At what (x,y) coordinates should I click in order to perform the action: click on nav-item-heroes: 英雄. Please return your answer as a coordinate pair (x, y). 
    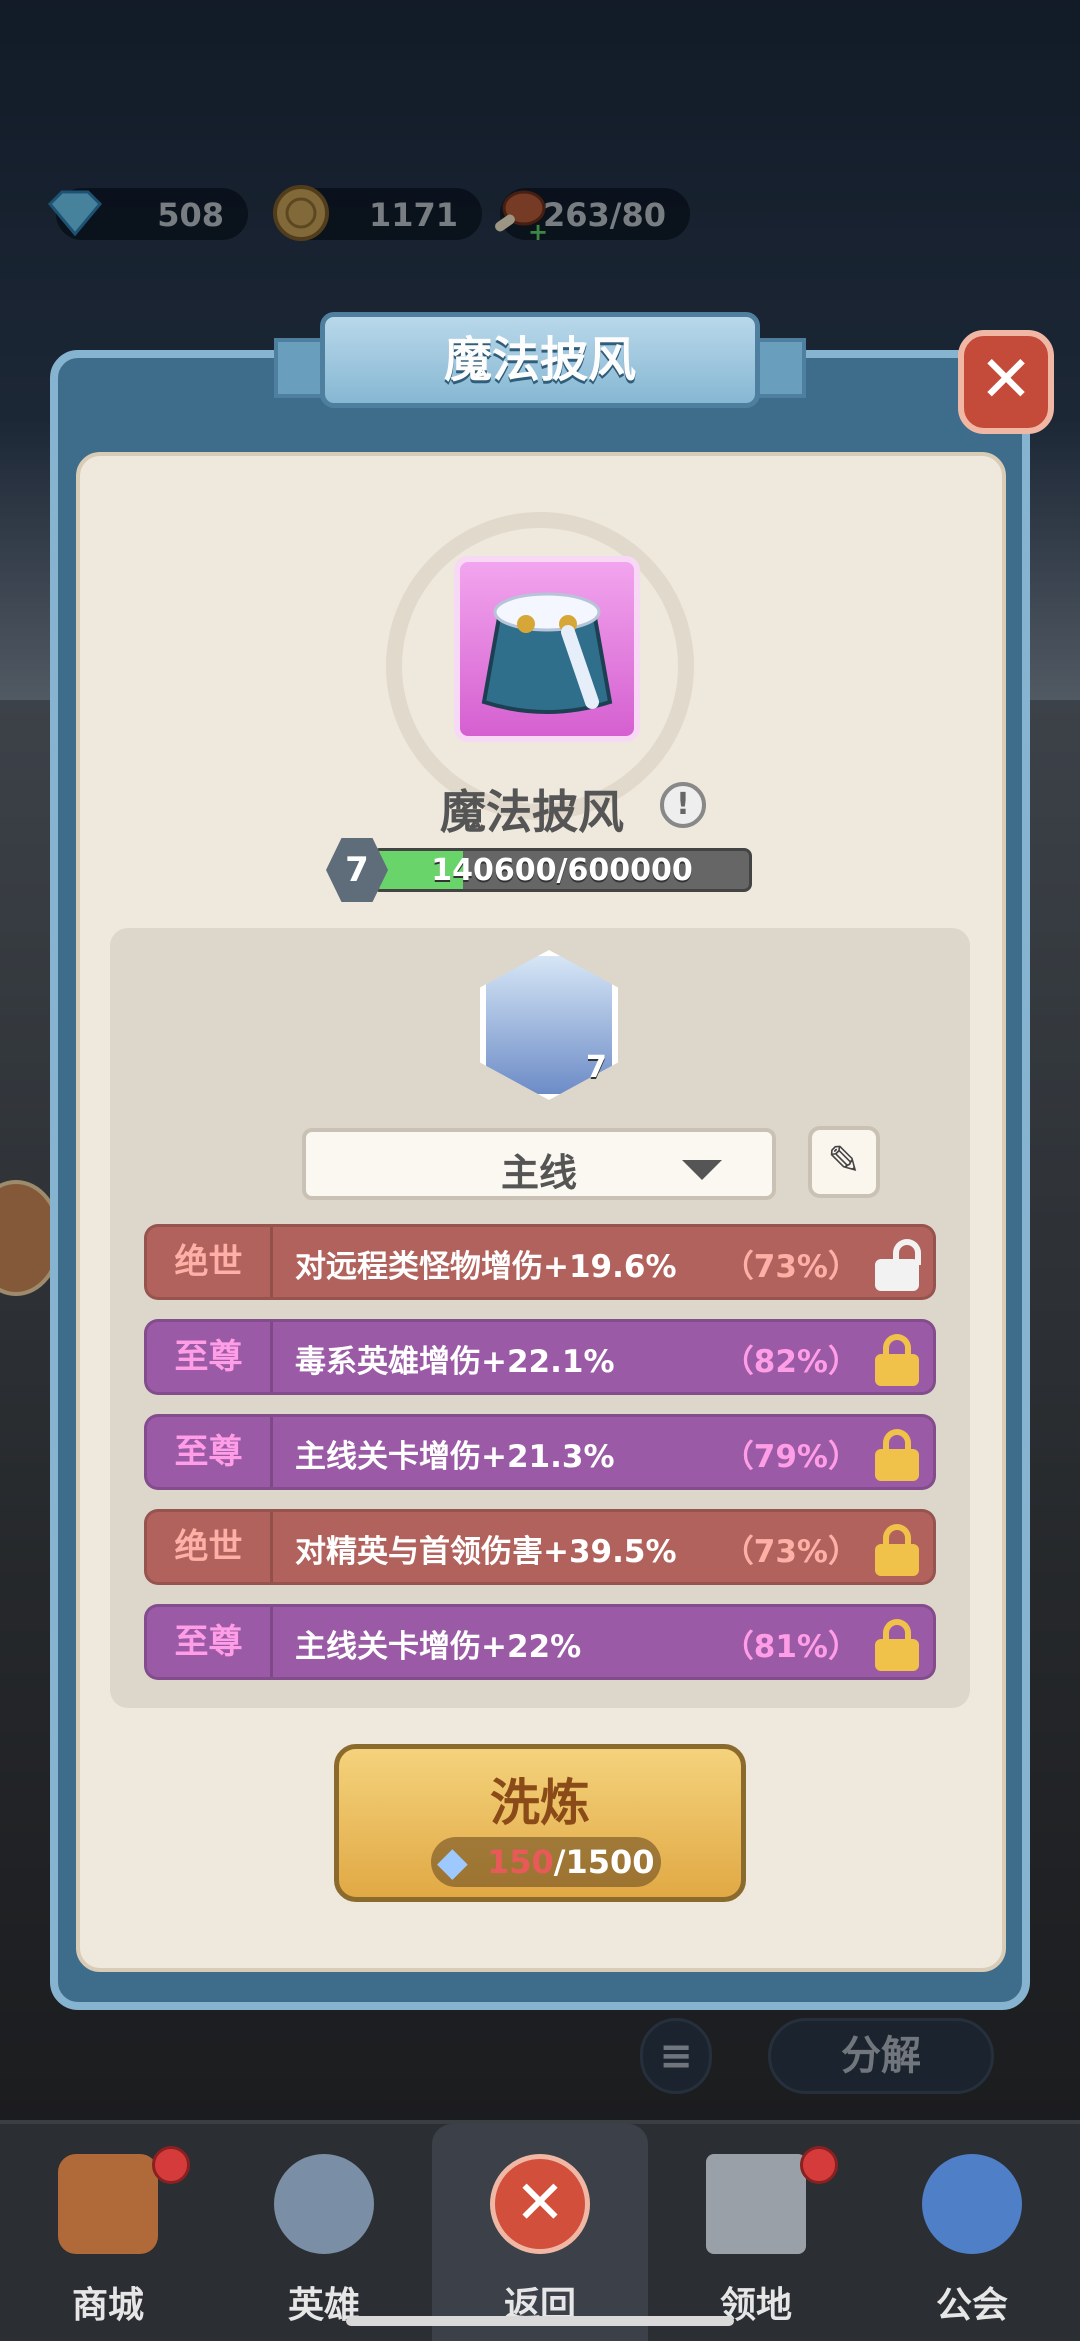
    Looking at the image, I should click on (324, 2232).